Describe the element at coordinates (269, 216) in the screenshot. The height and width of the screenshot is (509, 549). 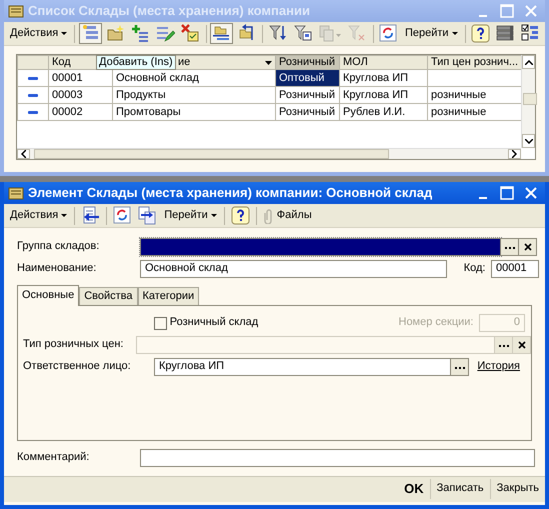
I see `paperclip-icon` at that location.